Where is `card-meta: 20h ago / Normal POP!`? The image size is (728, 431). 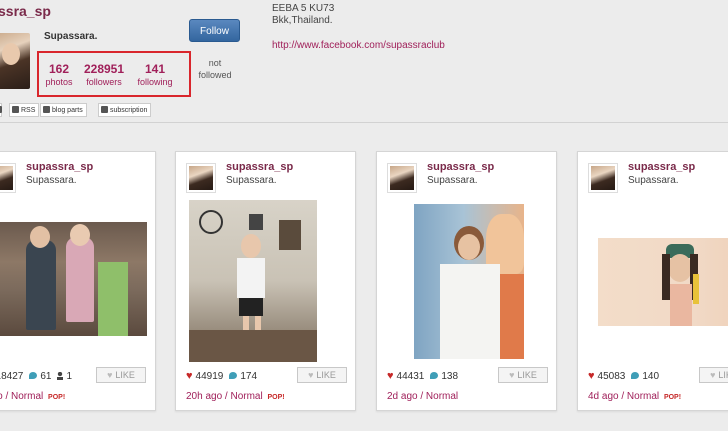 card-meta: 20h ago / Normal POP! is located at coordinates (235, 396).